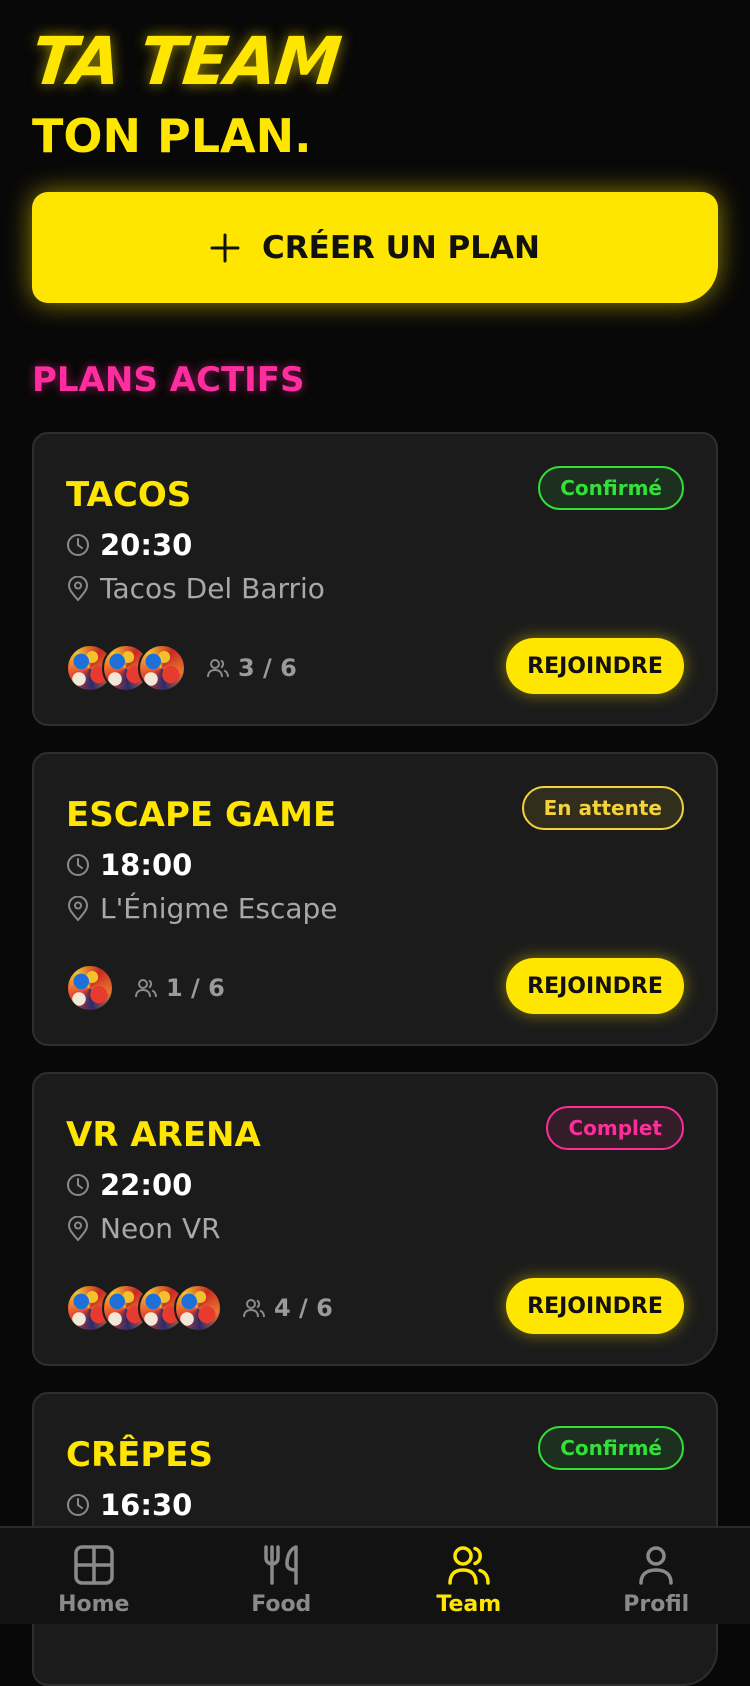 The width and height of the screenshot is (750, 1686). What do you see at coordinates (160, 1228) in the screenshot?
I see `plan-location: Neon VR` at bounding box center [160, 1228].